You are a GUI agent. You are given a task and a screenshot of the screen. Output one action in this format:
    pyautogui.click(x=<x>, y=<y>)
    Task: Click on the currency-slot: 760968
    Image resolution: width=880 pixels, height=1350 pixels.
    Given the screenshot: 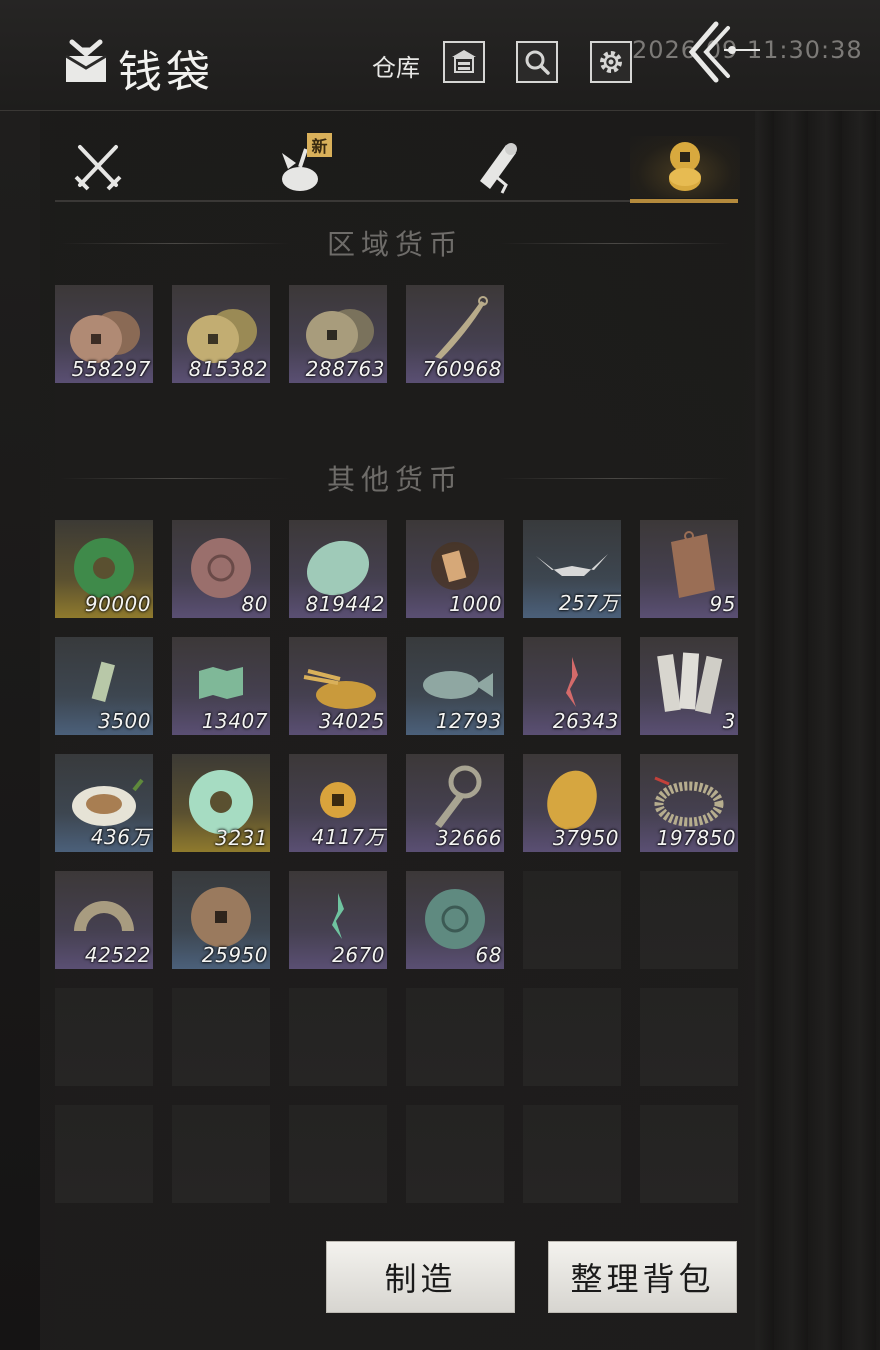 What is the action you would take?
    pyautogui.click(x=455, y=334)
    